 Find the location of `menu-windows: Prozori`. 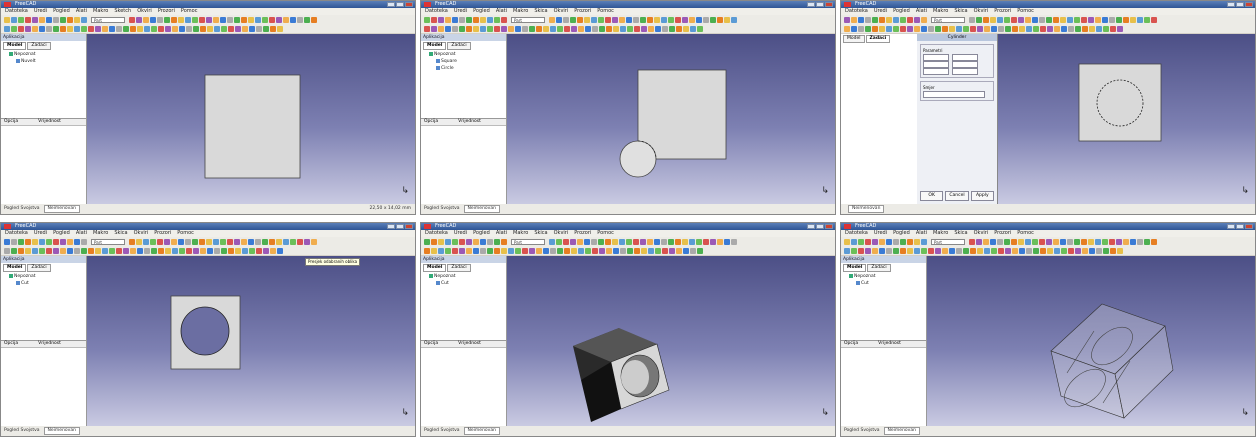

menu-windows: Prozori is located at coordinates (166, 11).